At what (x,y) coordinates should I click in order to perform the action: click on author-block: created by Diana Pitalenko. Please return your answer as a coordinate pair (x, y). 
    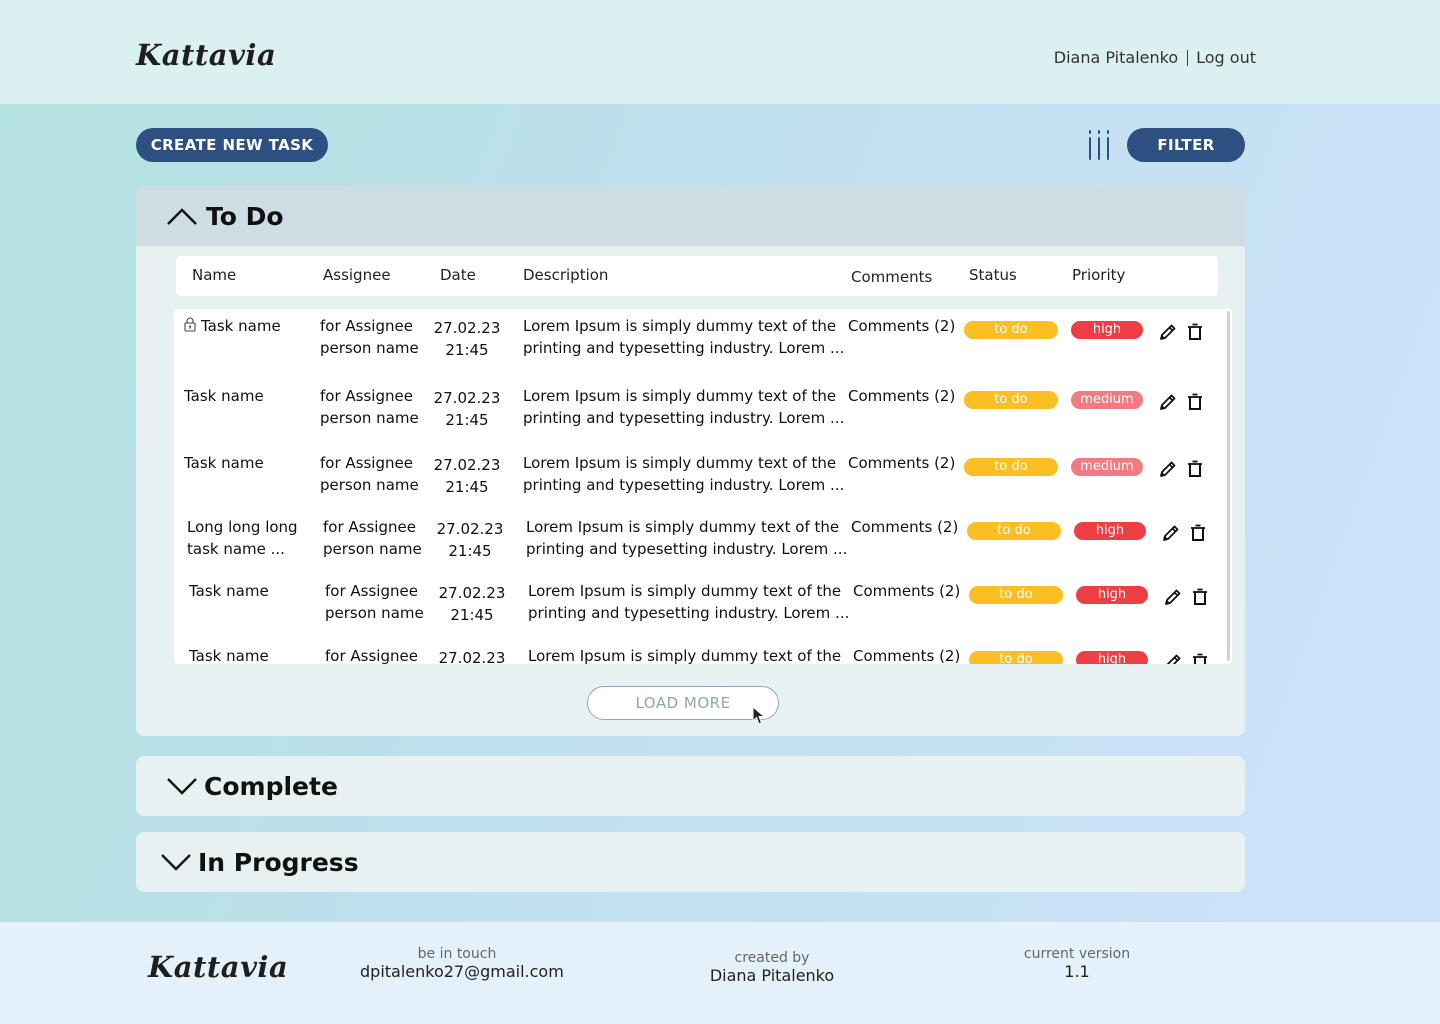
    Looking at the image, I should click on (772, 967).